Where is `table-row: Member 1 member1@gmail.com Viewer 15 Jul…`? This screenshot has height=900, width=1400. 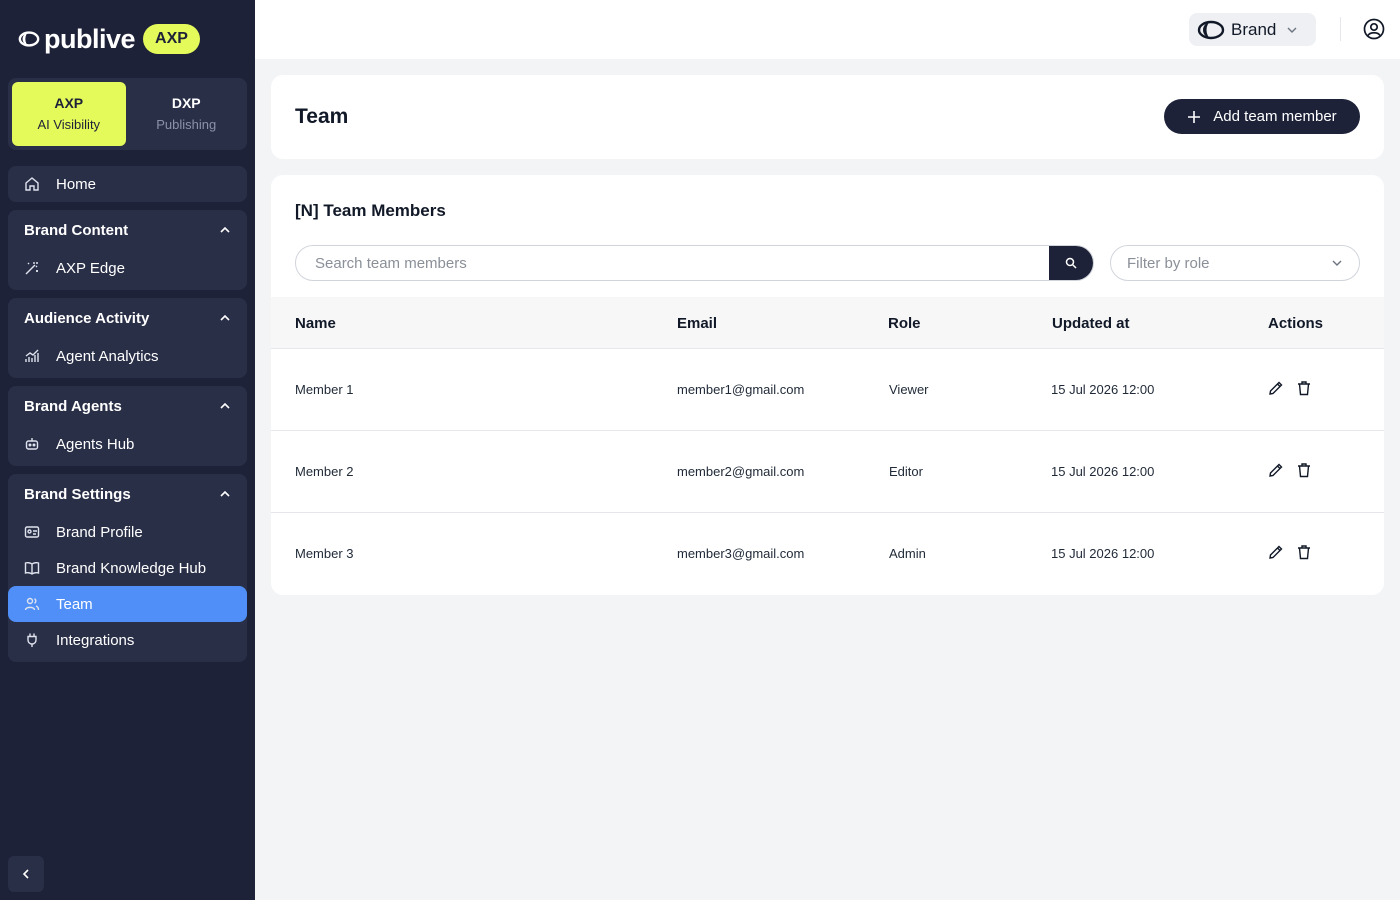 table-row: Member 1 member1@gmail.com Viewer 15 Jul… is located at coordinates (827, 390).